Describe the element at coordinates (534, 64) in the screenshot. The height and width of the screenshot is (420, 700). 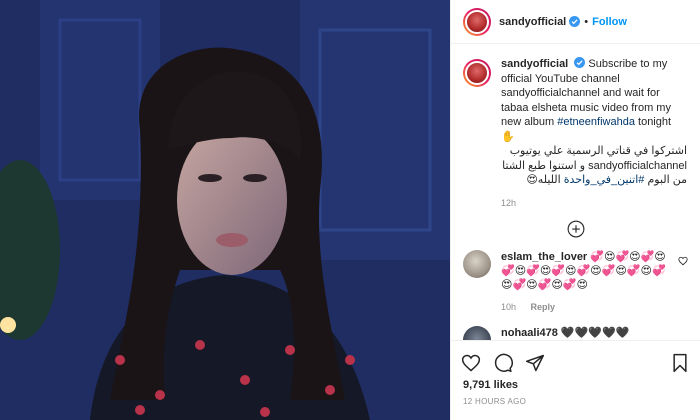
I see `caption-username: sandyofficial` at that location.